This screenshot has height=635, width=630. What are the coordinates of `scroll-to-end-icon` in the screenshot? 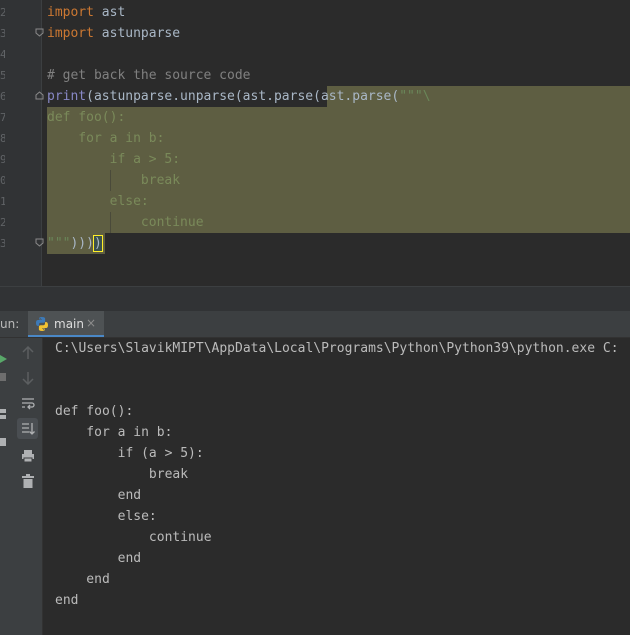 It's located at (27, 428).